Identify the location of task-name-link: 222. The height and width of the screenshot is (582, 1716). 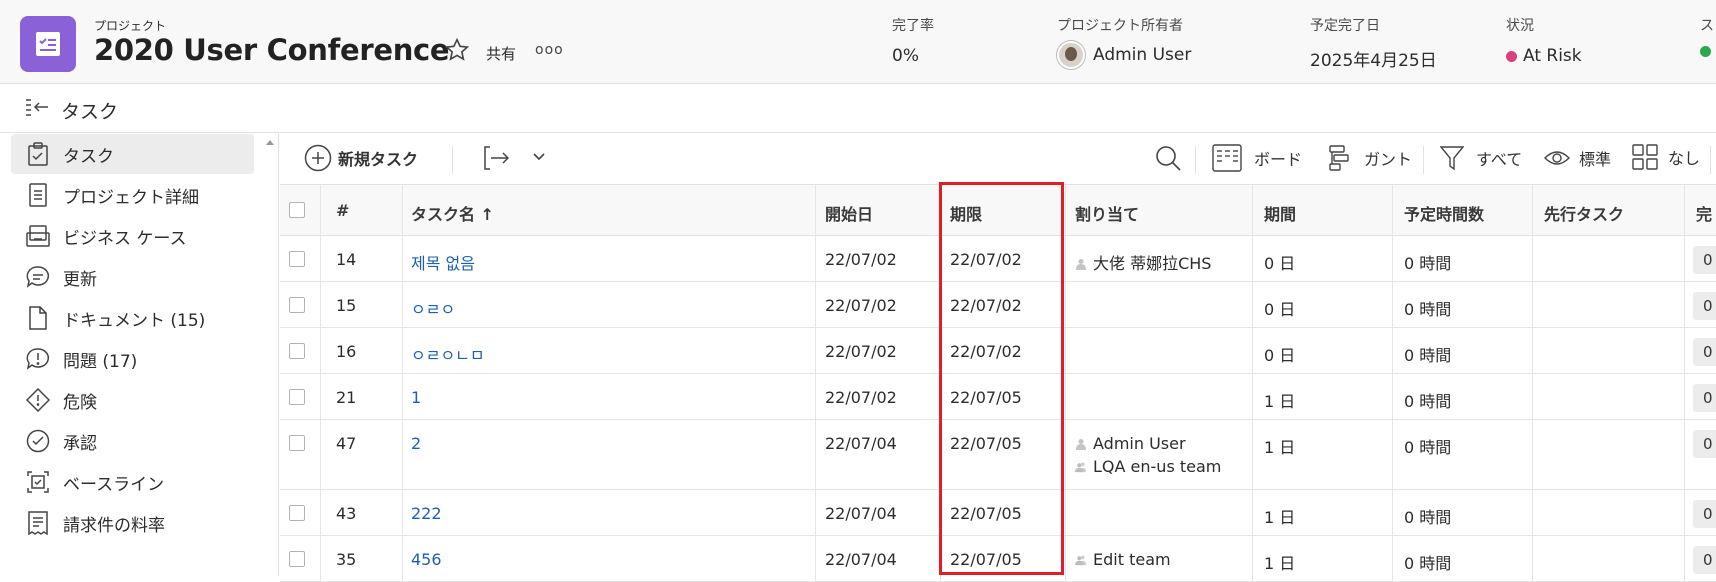
(426, 513).